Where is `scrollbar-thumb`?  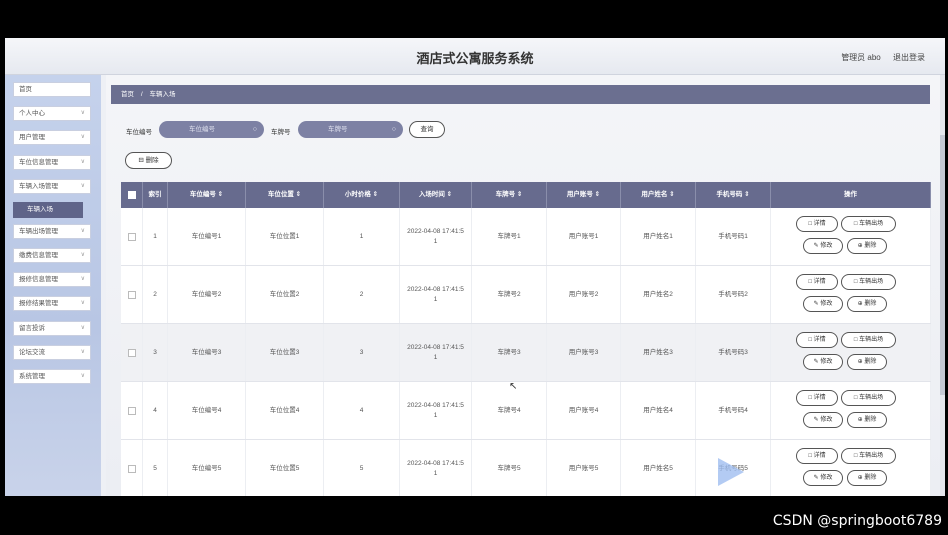
scrollbar-thumb is located at coordinates (942, 265).